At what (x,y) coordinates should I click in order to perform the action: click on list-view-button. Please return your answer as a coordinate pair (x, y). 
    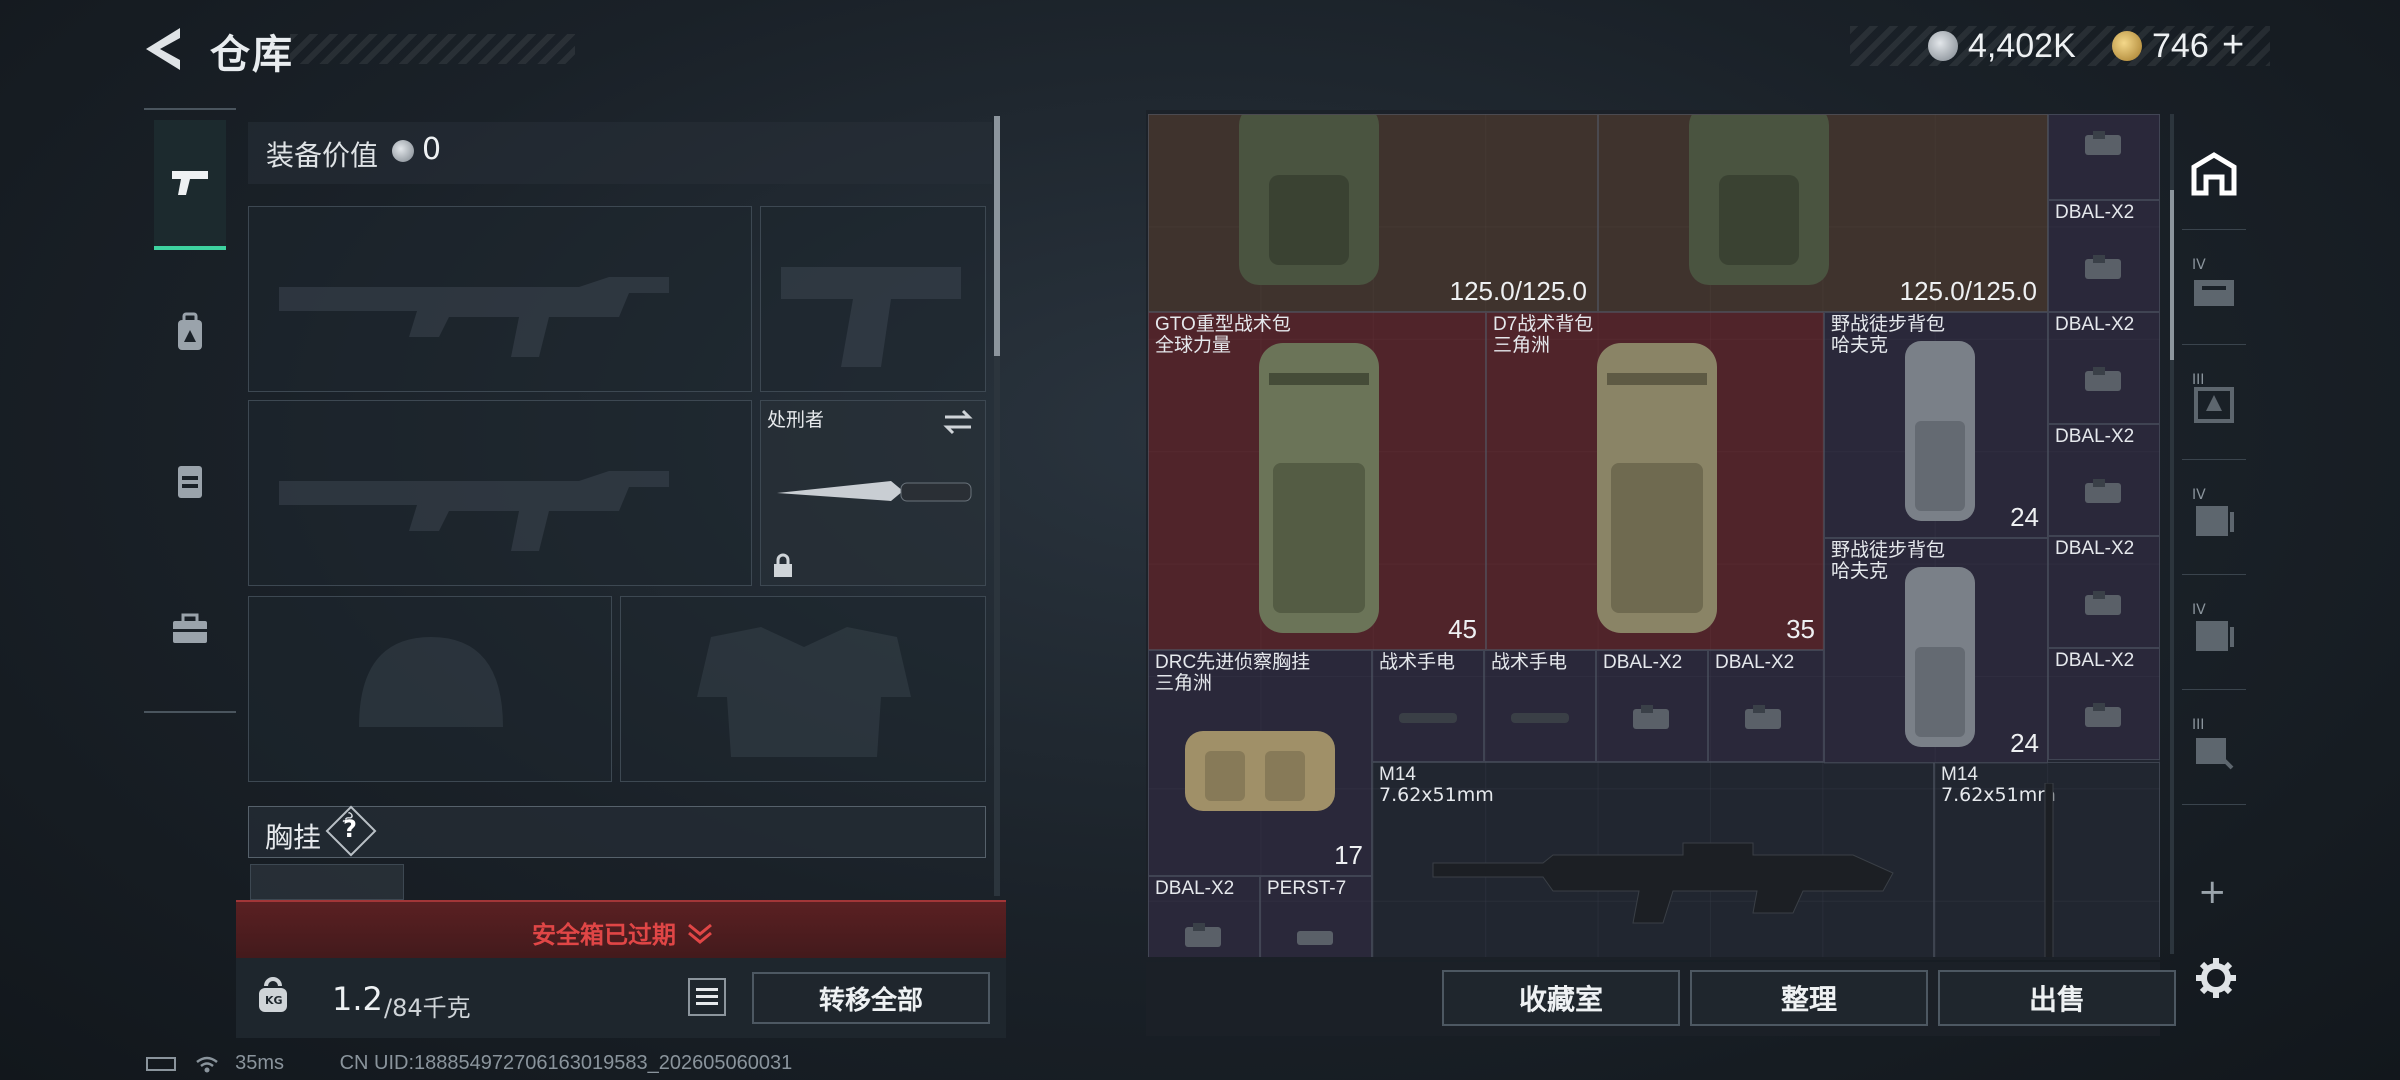
    Looking at the image, I should click on (707, 997).